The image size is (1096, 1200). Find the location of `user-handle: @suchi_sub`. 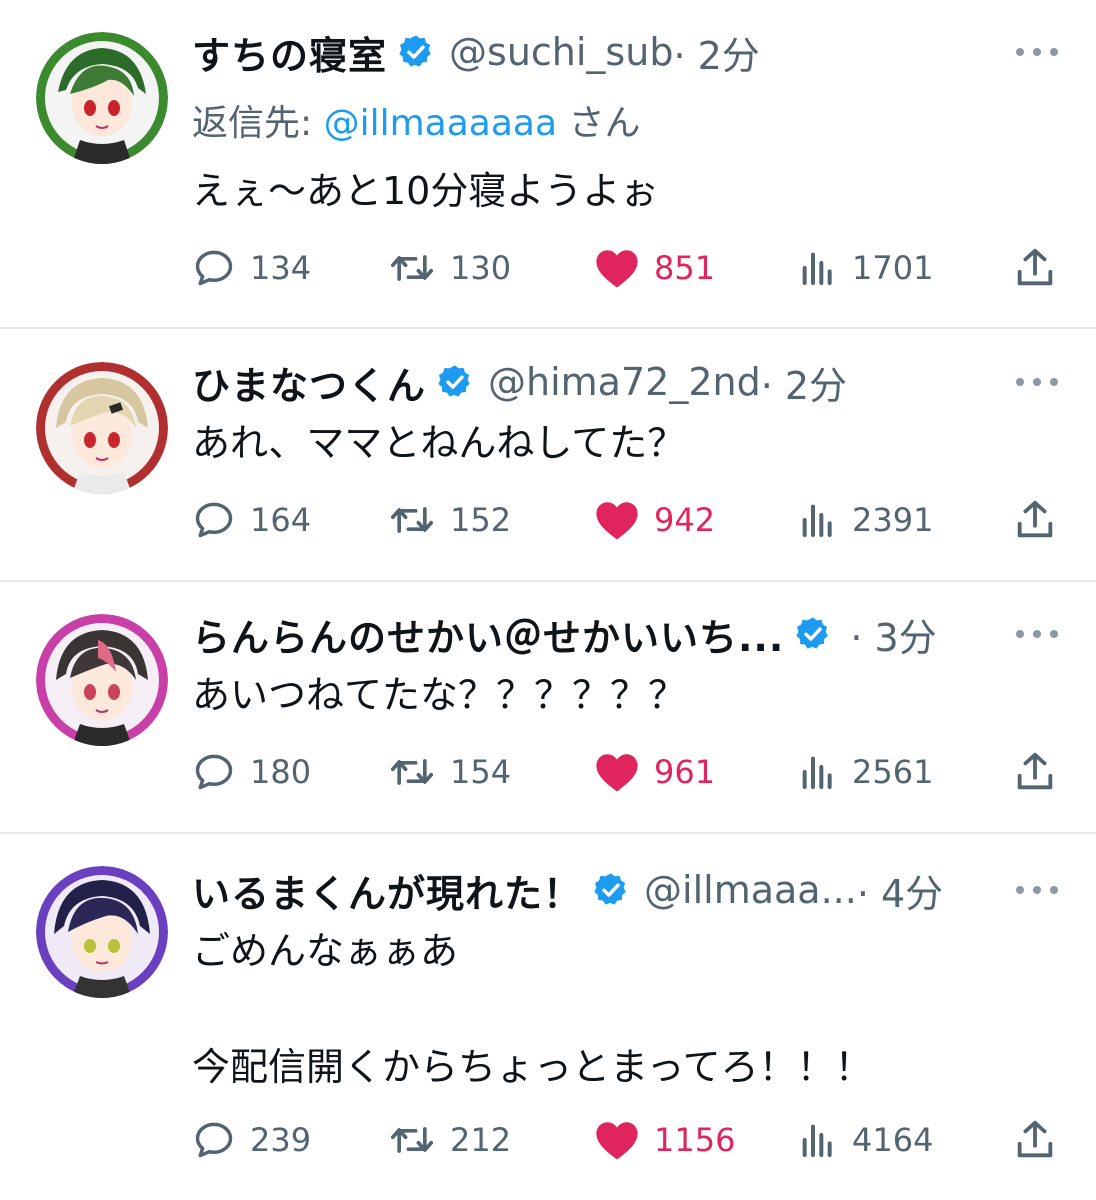

user-handle: @suchi_sub is located at coordinates (561, 52).